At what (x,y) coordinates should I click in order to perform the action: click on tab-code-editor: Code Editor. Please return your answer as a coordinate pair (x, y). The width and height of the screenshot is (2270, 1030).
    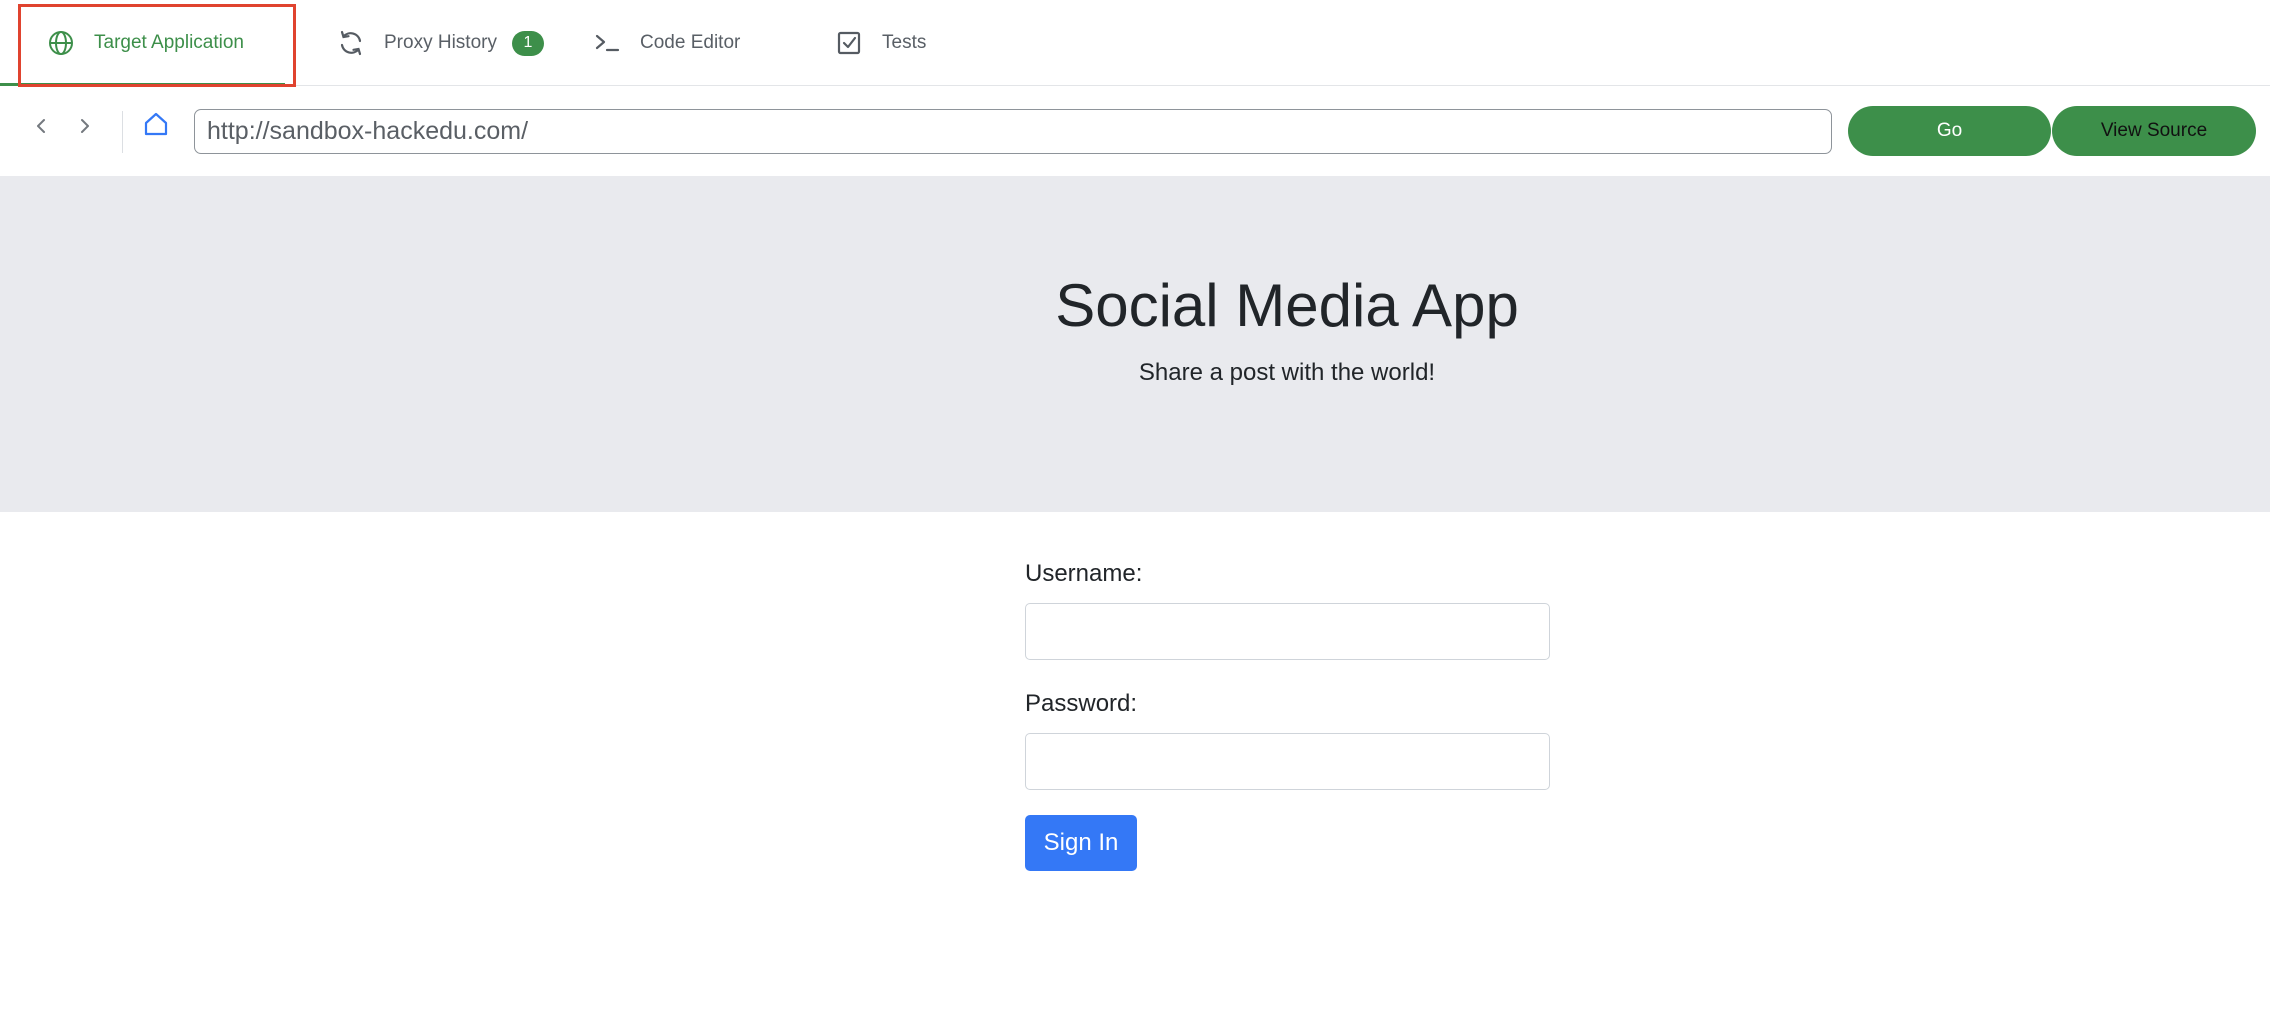
    Looking at the image, I should click on (666, 43).